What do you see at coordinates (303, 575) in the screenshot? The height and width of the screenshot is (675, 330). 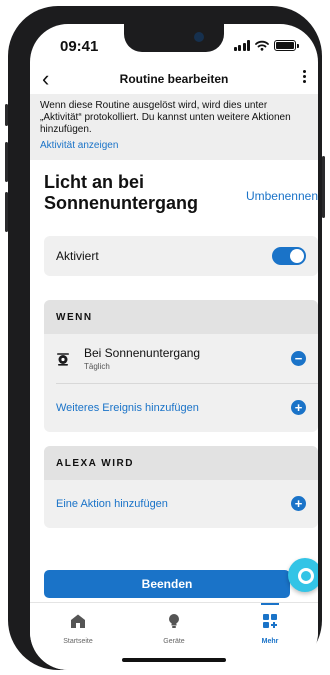 I see `alexa-voice-button` at bounding box center [303, 575].